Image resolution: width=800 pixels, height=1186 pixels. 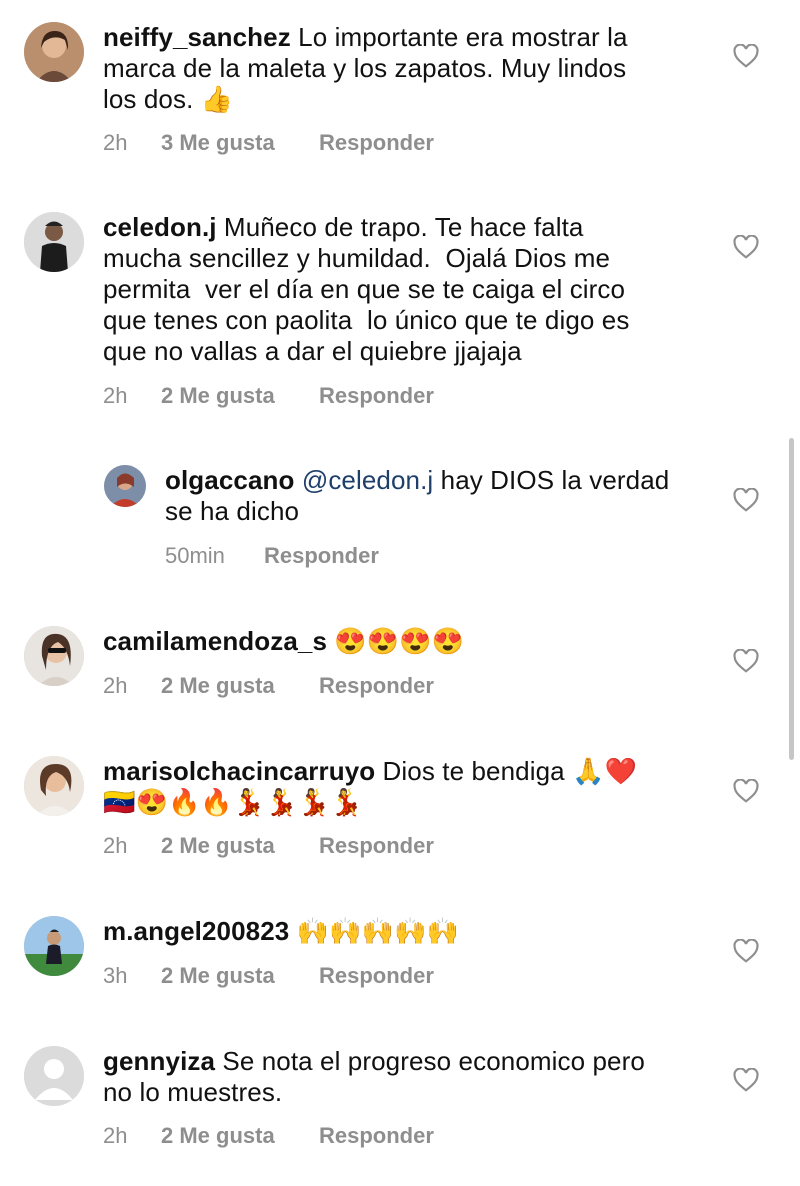 What do you see at coordinates (240, 143) in the screenshot?
I see `likes-count: 3 Me gusta` at bounding box center [240, 143].